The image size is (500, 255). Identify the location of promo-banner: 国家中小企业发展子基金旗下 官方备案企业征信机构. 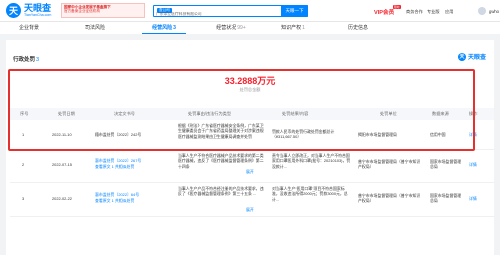
(103, 10).